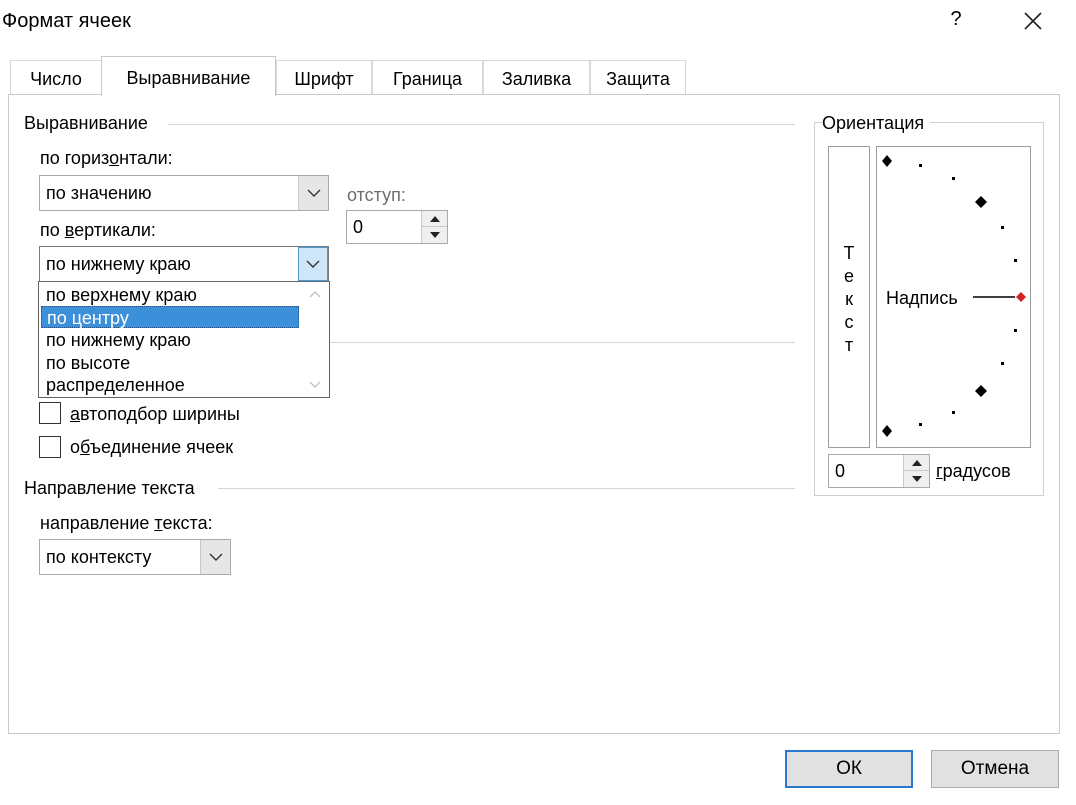 Image resolution: width=1076 pixels, height=805 pixels. I want to click on vertical-text-letter: т, so click(849, 345).